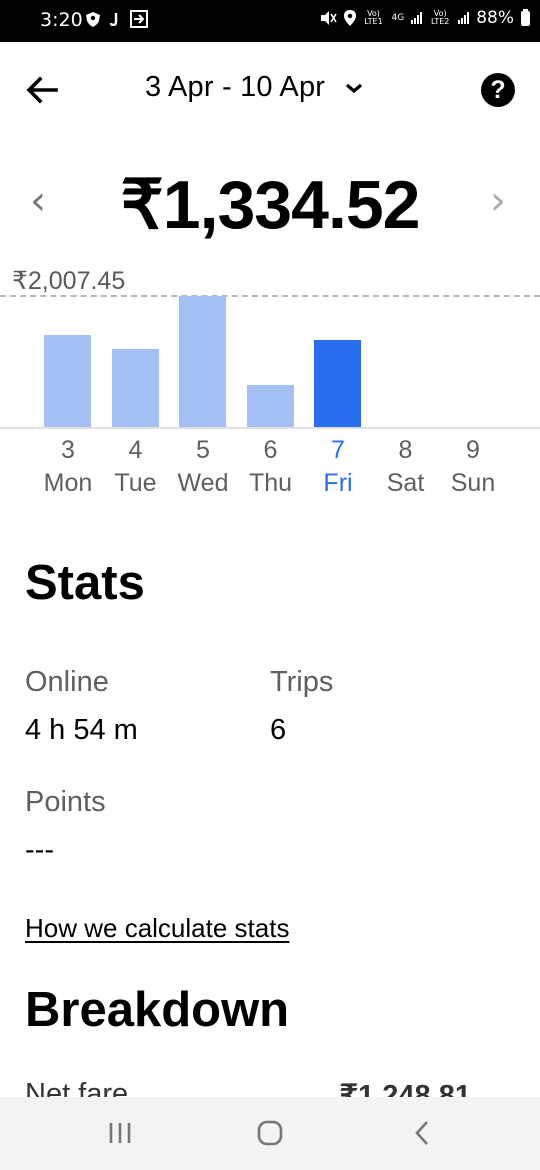 Image resolution: width=540 pixels, height=1170 pixels. What do you see at coordinates (525, 17) in the screenshot?
I see `battery-icon` at bounding box center [525, 17].